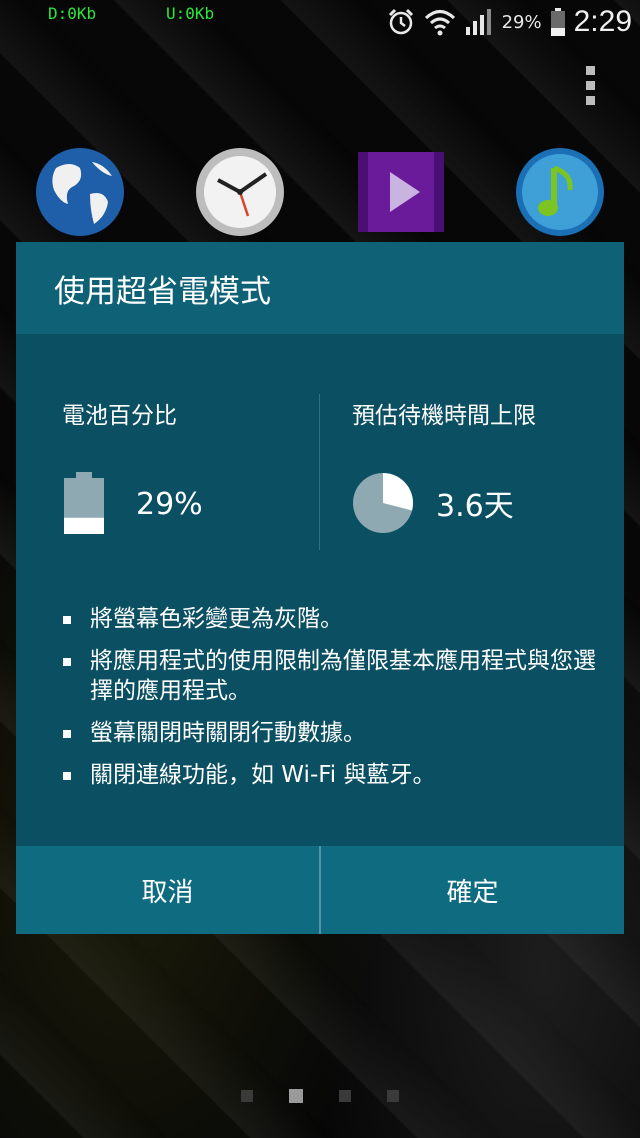  I want to click on confirm-button: 確定, so click(472, 890).